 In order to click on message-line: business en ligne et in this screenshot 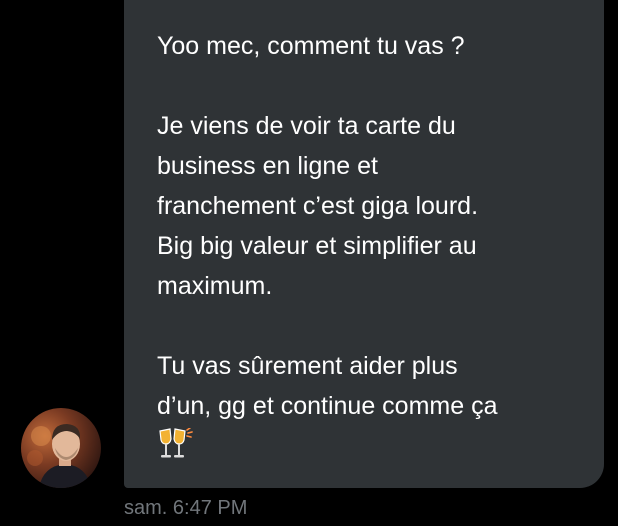, I will do `click(267, 166)`.